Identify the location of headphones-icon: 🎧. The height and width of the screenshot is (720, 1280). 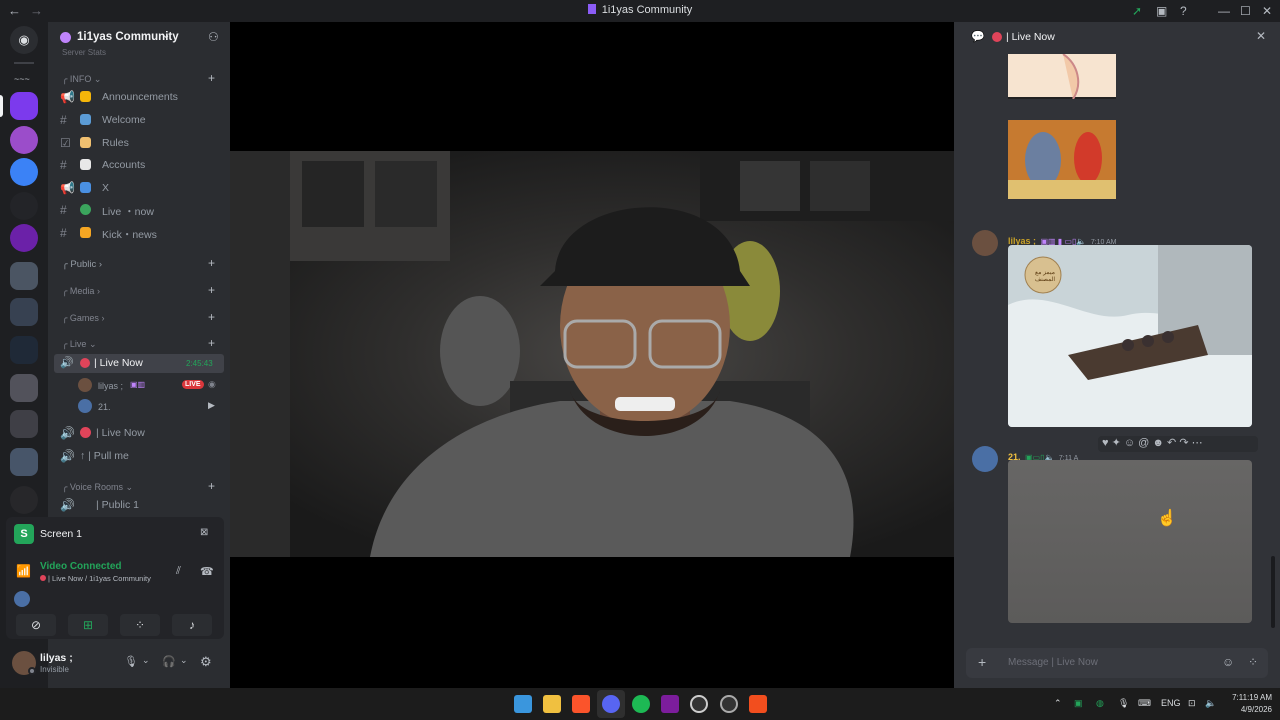
(169, 661).